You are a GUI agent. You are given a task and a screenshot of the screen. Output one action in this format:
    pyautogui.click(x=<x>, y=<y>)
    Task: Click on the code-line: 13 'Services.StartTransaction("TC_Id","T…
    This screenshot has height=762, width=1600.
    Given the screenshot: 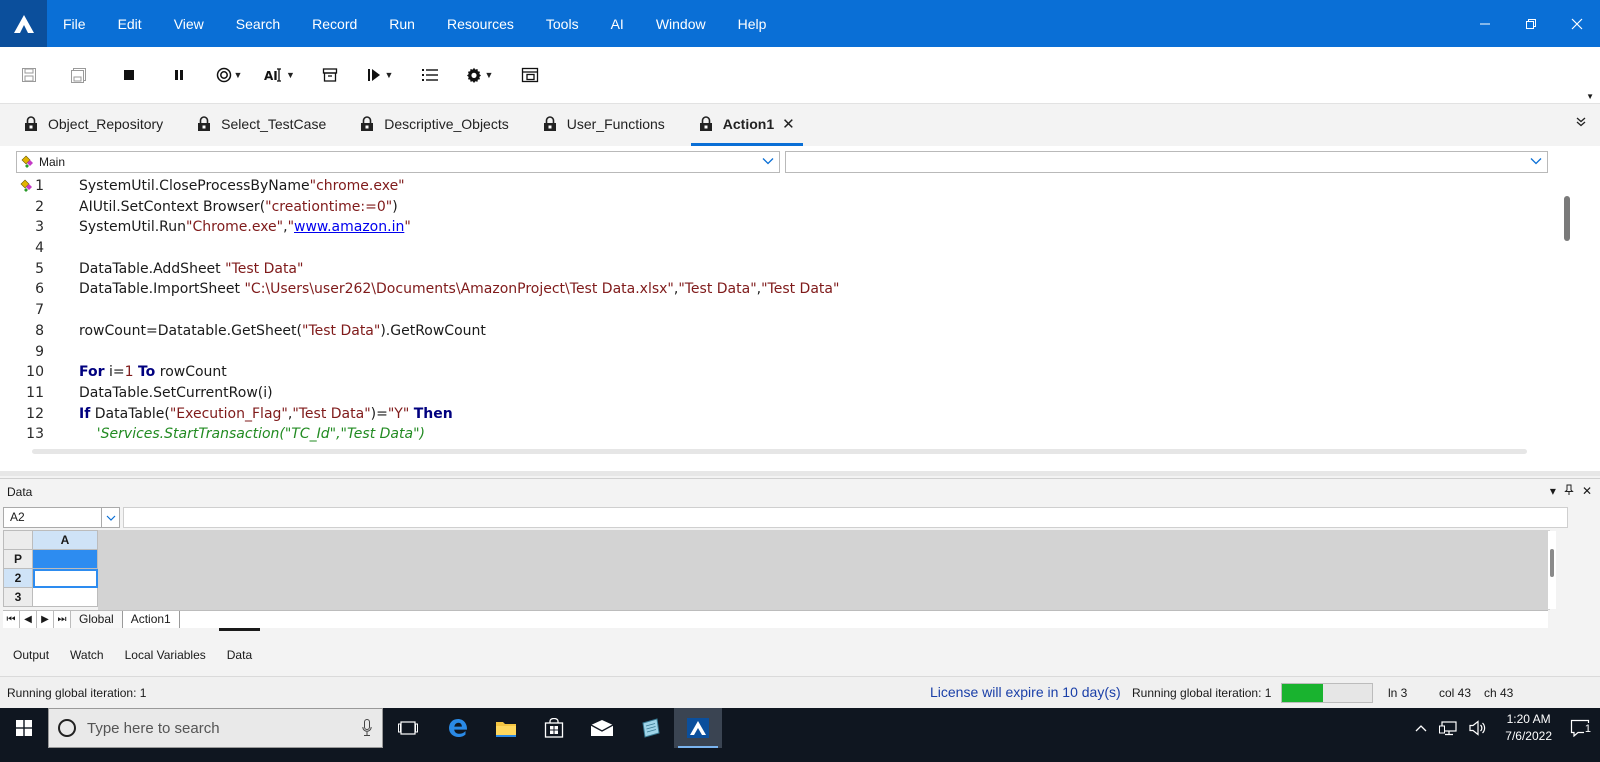 What is the action you would take?
    pyautogui.click(x=780, y=434)
    